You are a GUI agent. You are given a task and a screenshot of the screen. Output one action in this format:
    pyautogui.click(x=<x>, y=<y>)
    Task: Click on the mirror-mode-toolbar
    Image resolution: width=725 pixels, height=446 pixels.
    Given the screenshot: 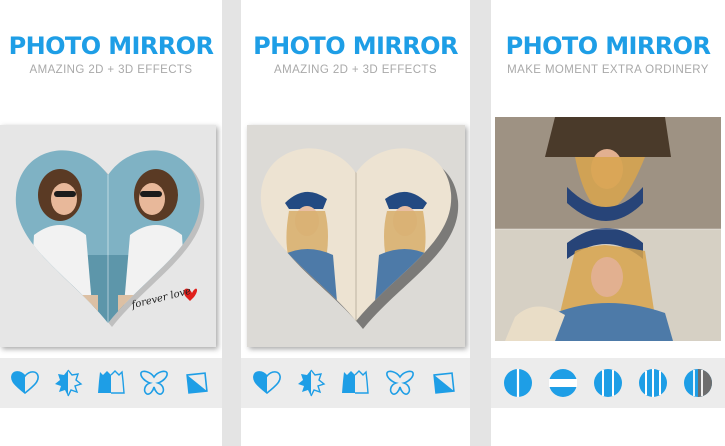 What is the action you would take?
    pyautogui.click(x=608, y=383)
    